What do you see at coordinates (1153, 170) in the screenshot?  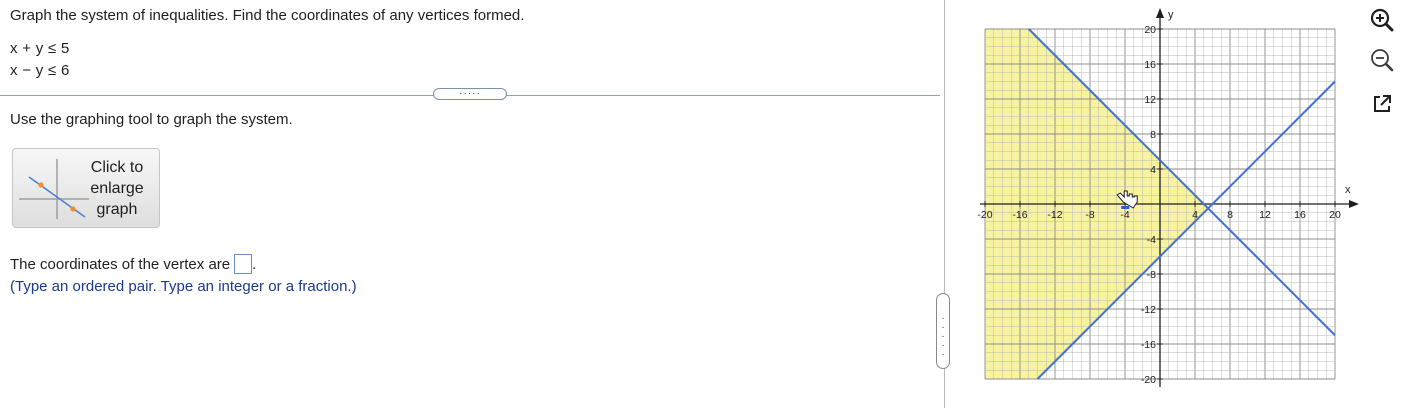 I see `y-tick-label: 4` at bounding box center [1153, 170].